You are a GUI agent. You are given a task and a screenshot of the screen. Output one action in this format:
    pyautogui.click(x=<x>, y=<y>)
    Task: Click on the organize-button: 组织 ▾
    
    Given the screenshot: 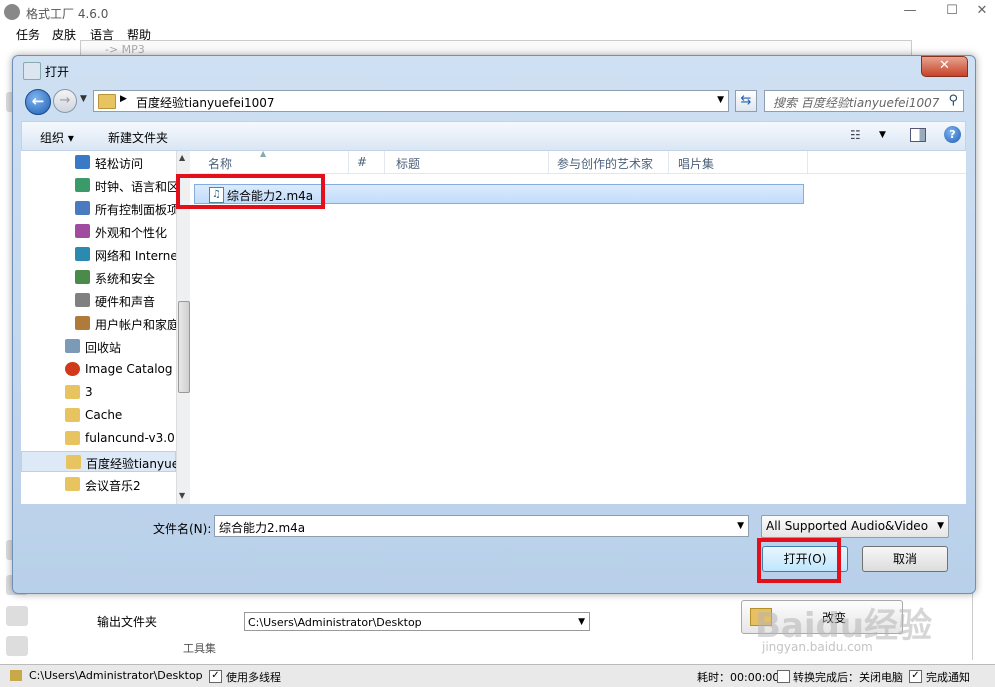 What is the action you would take?
    pyautogui.click(x=57, y=137)
    